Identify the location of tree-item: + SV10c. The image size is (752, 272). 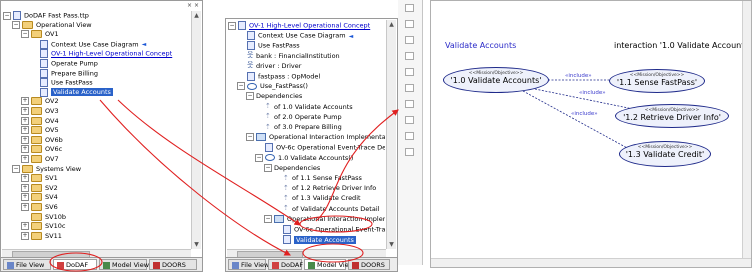
(43, 226).